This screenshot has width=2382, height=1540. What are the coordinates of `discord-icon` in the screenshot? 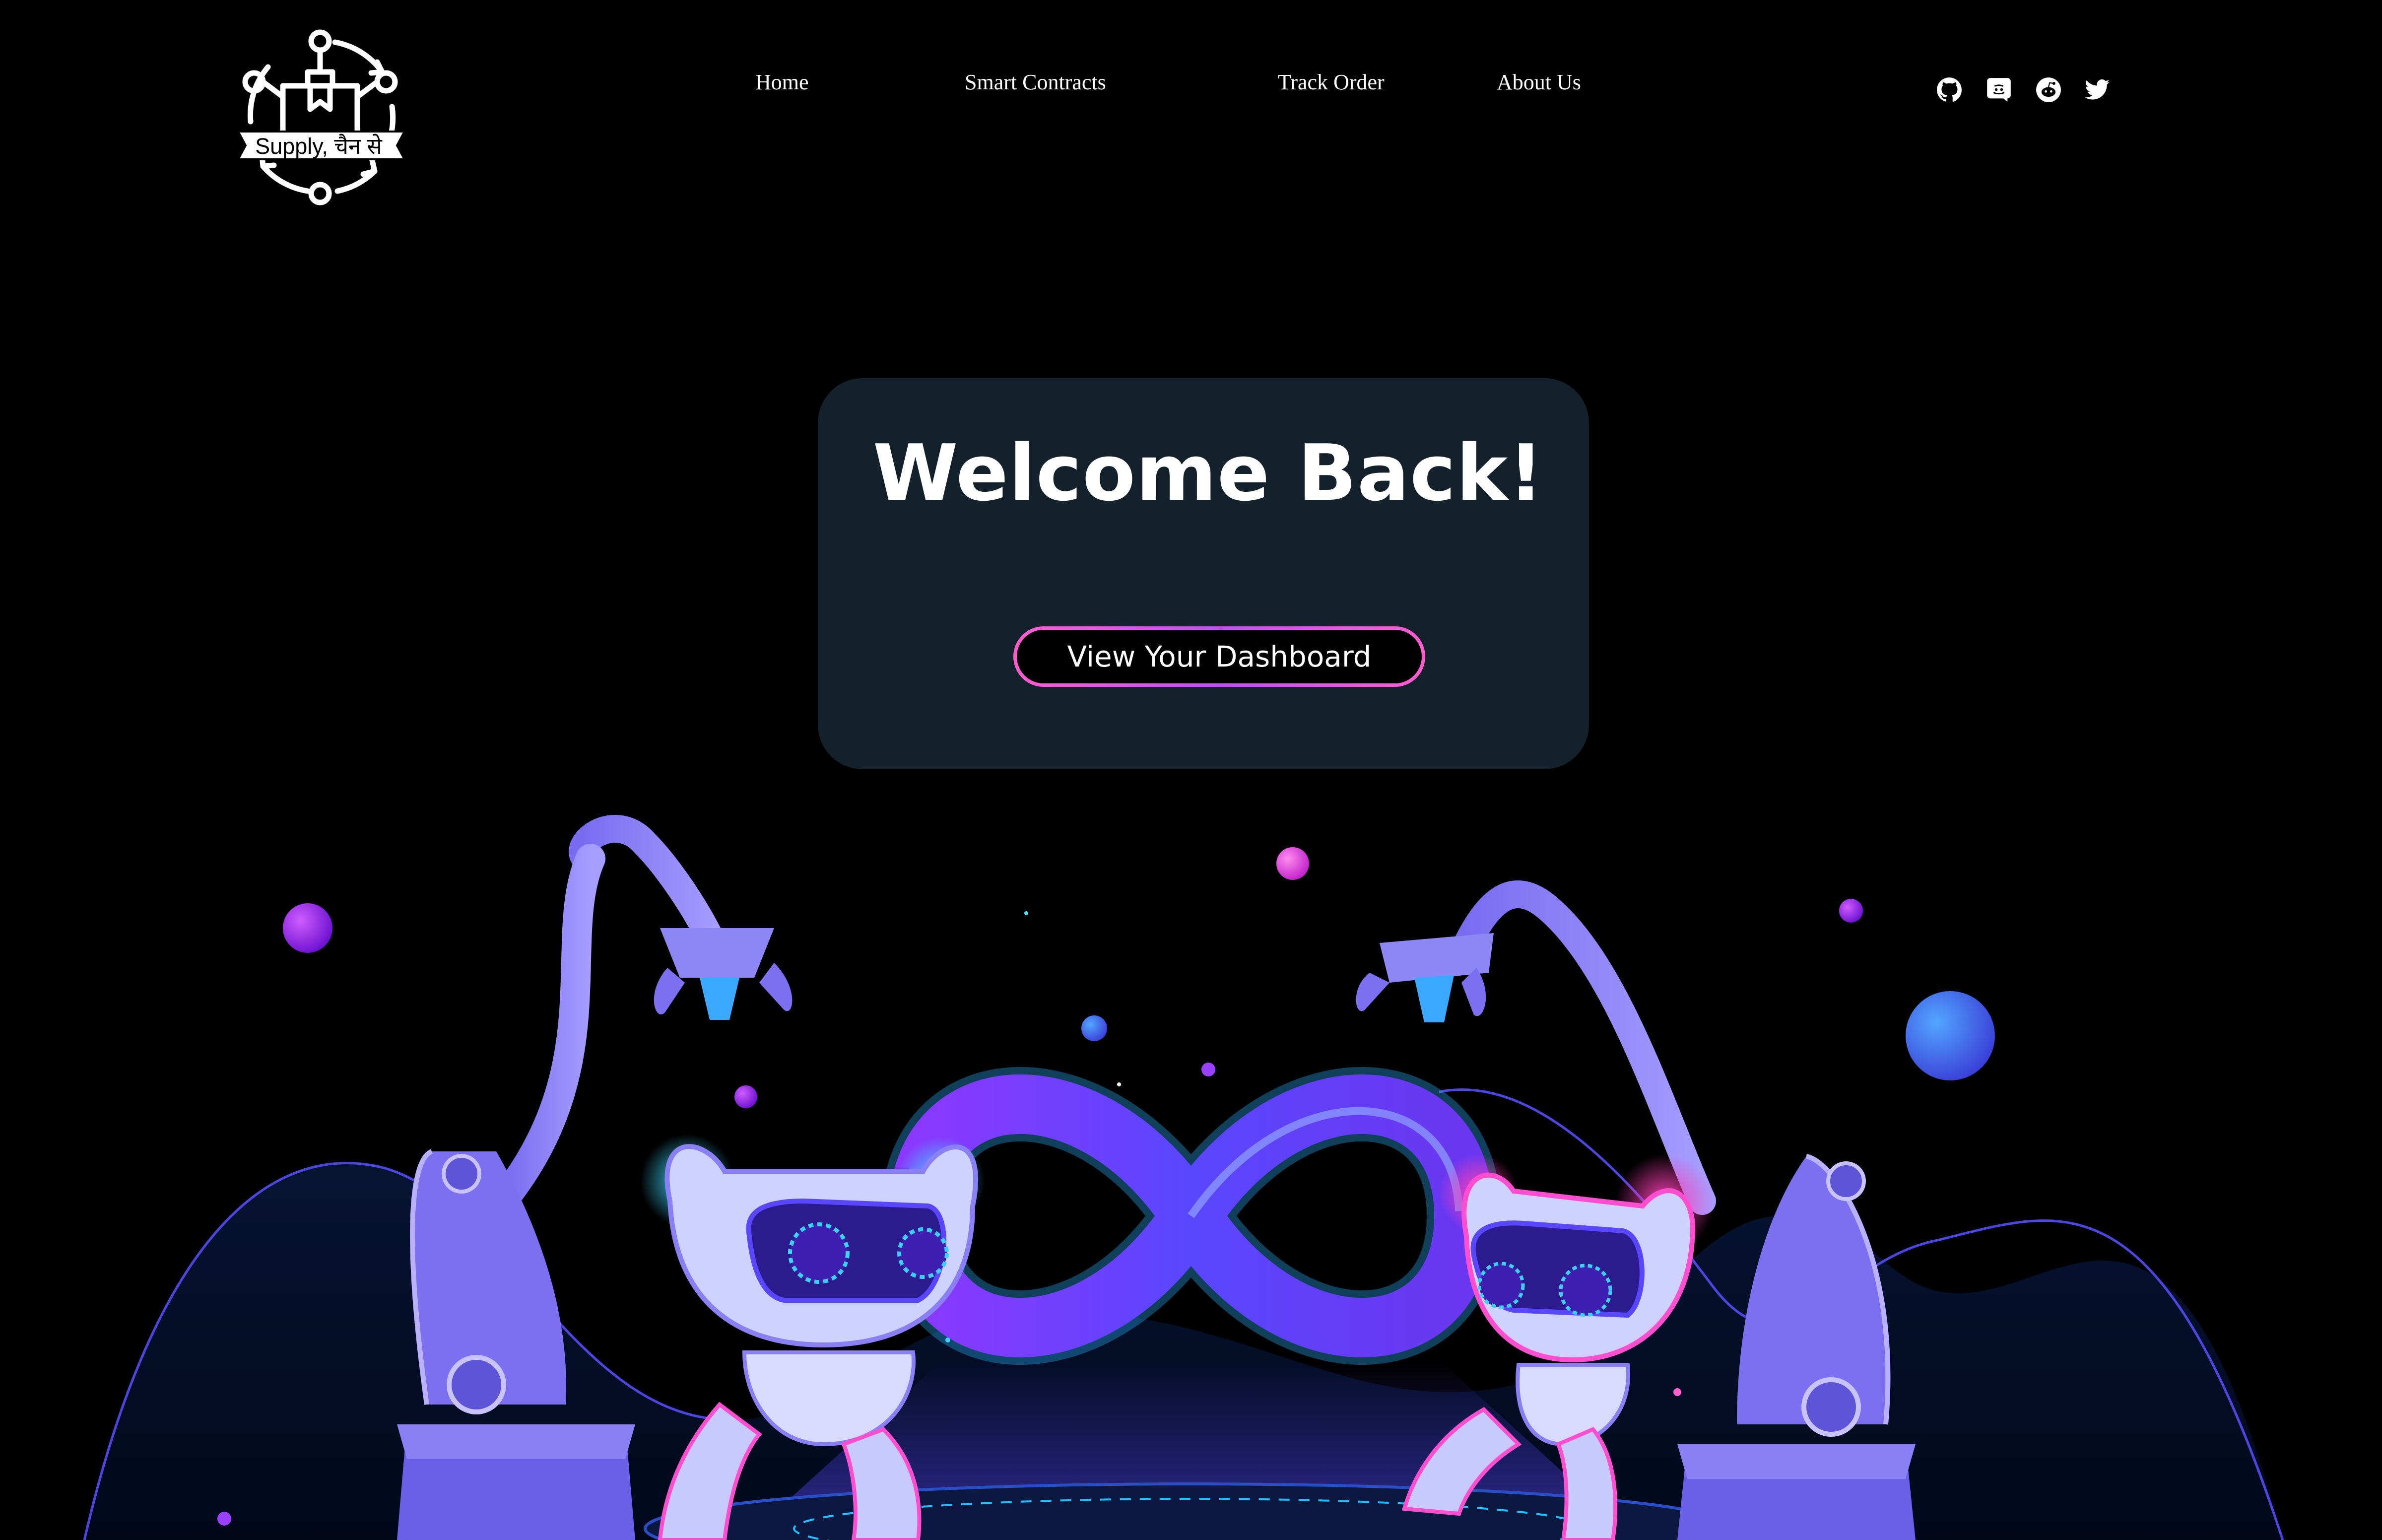 It's located at (1999, 90).